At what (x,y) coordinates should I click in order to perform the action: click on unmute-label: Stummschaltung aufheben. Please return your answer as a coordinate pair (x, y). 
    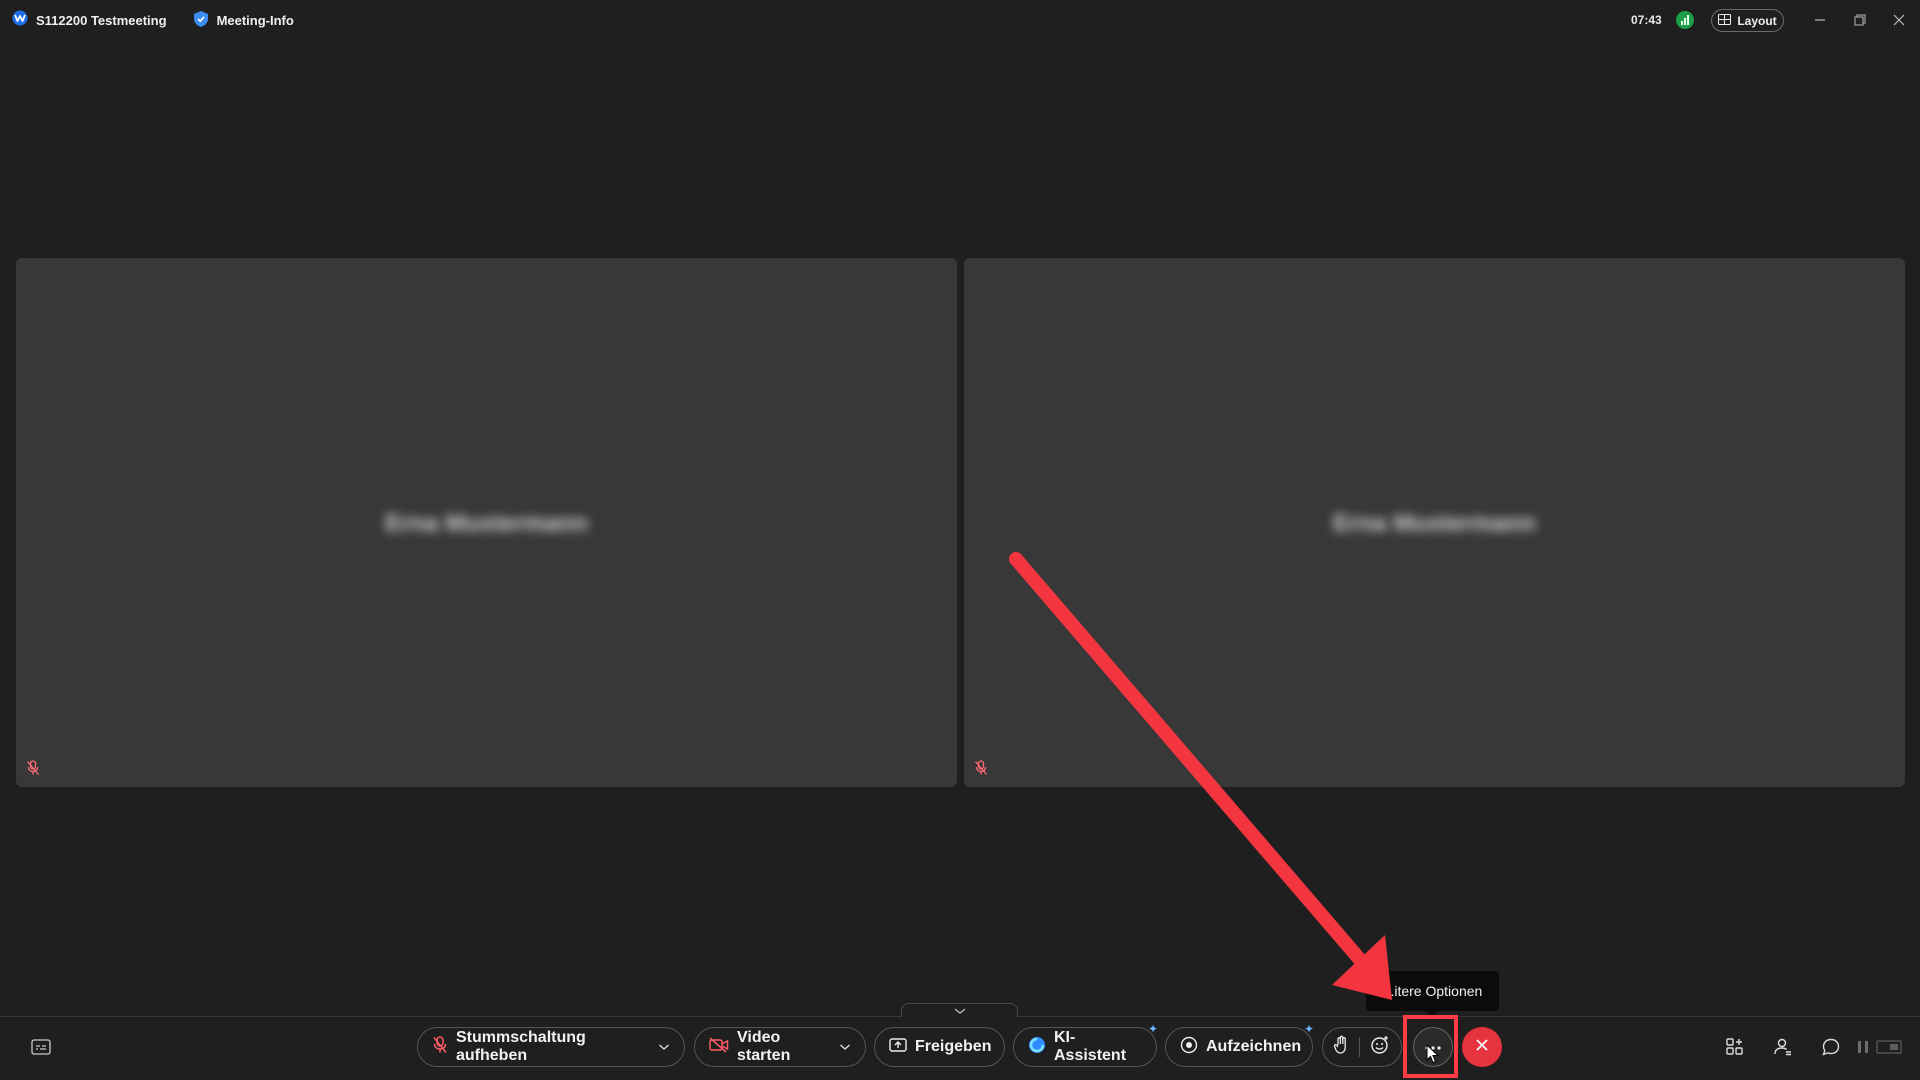
    Looking at the image, I should click on (521, 1046).